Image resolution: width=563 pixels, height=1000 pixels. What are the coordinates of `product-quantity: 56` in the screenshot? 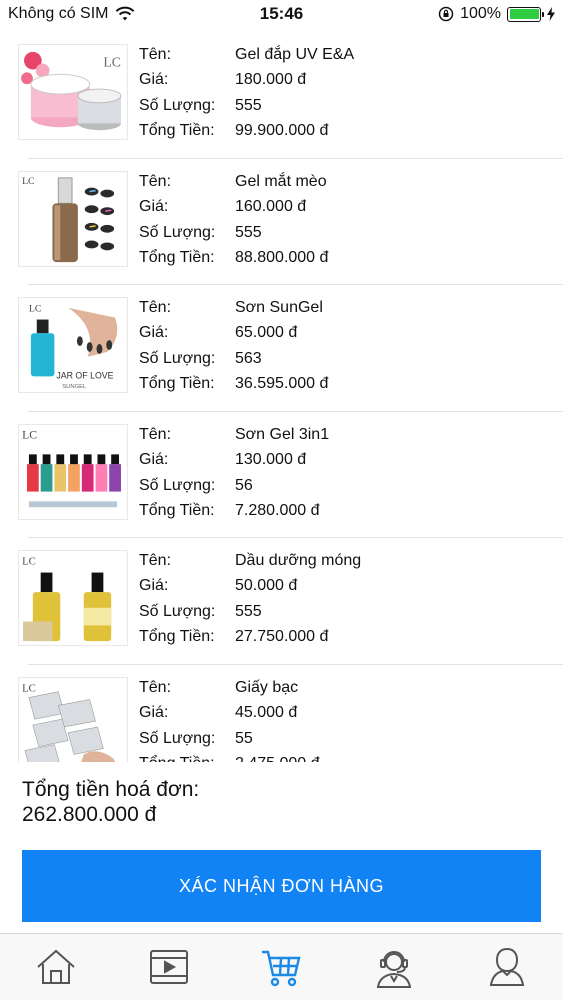 It's located at (244, 485).